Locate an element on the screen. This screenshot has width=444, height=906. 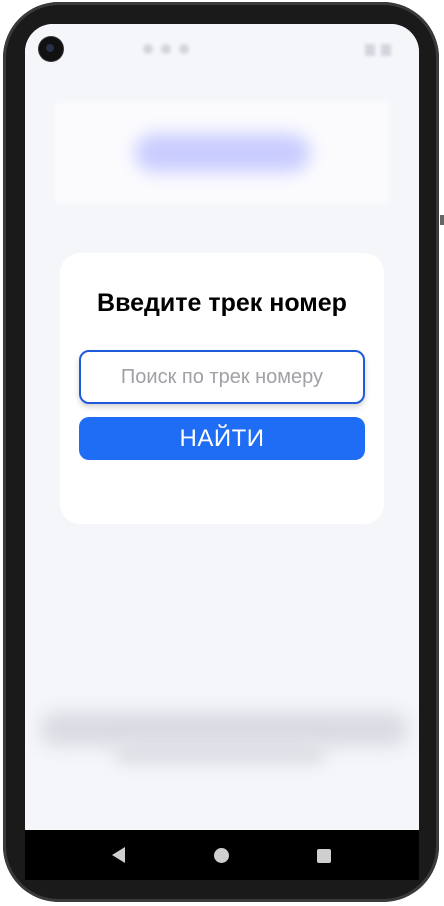
card-title: Введите трек номер is located at coordinates (222, 303).